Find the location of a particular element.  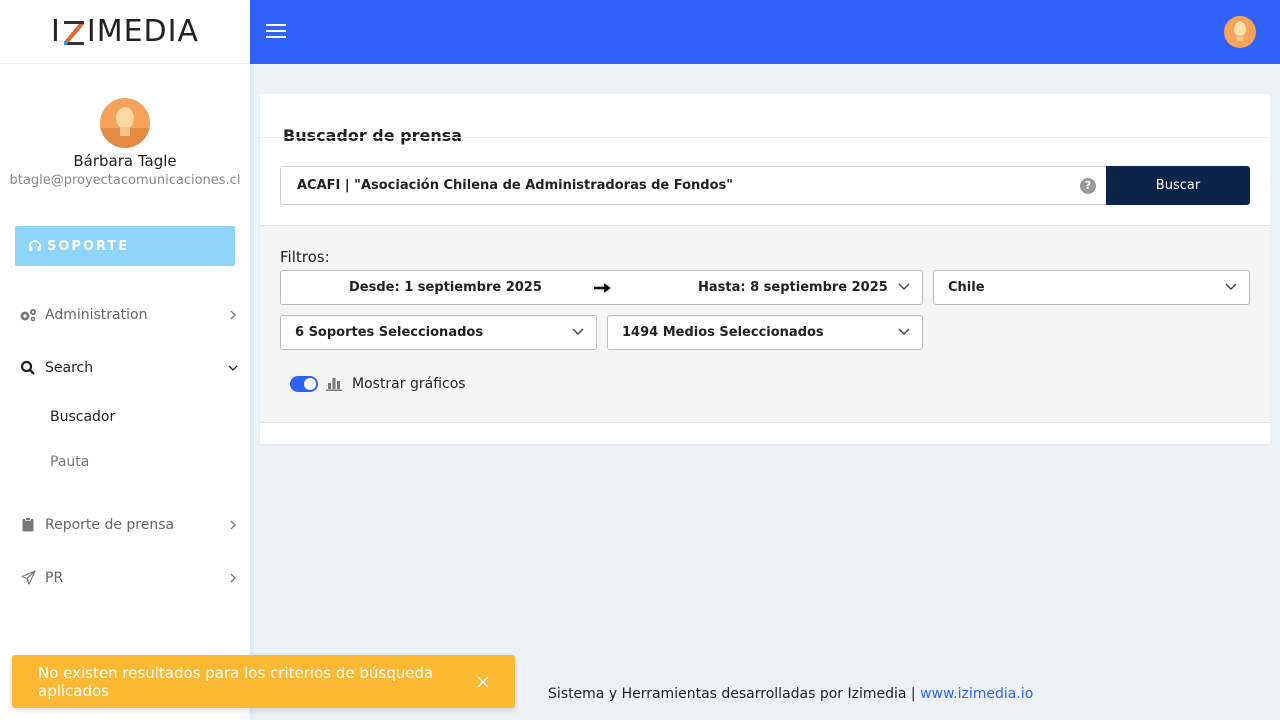

topbar is located at coordinates (765, 32).